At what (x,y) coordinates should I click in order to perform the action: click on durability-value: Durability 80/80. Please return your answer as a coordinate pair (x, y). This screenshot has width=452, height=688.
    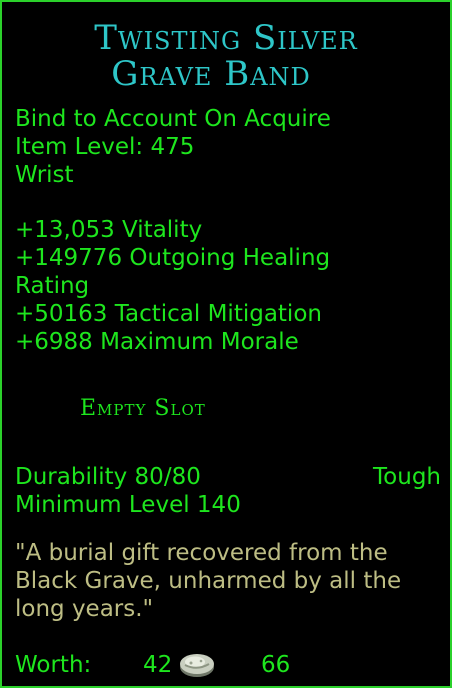
    Looking at the image, I should click on (108, 477).